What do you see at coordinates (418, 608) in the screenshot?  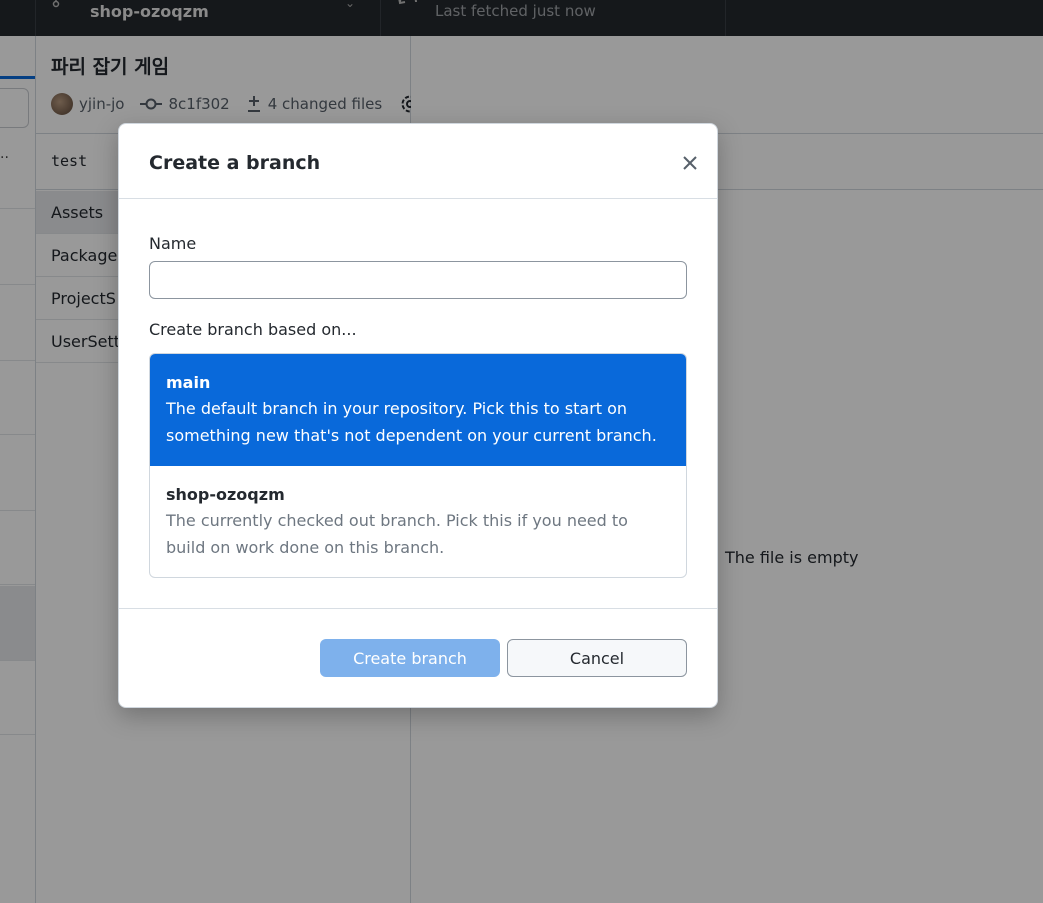 I see `dialog-footer-divider` at bounding box center [418, 608].